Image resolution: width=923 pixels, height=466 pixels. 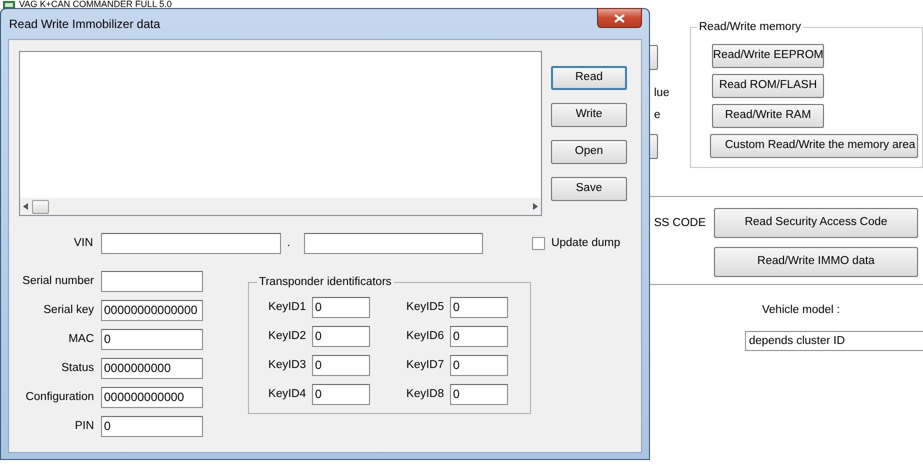 I want to click on key-id-label: KeyID3, so click(x=286, y=365).